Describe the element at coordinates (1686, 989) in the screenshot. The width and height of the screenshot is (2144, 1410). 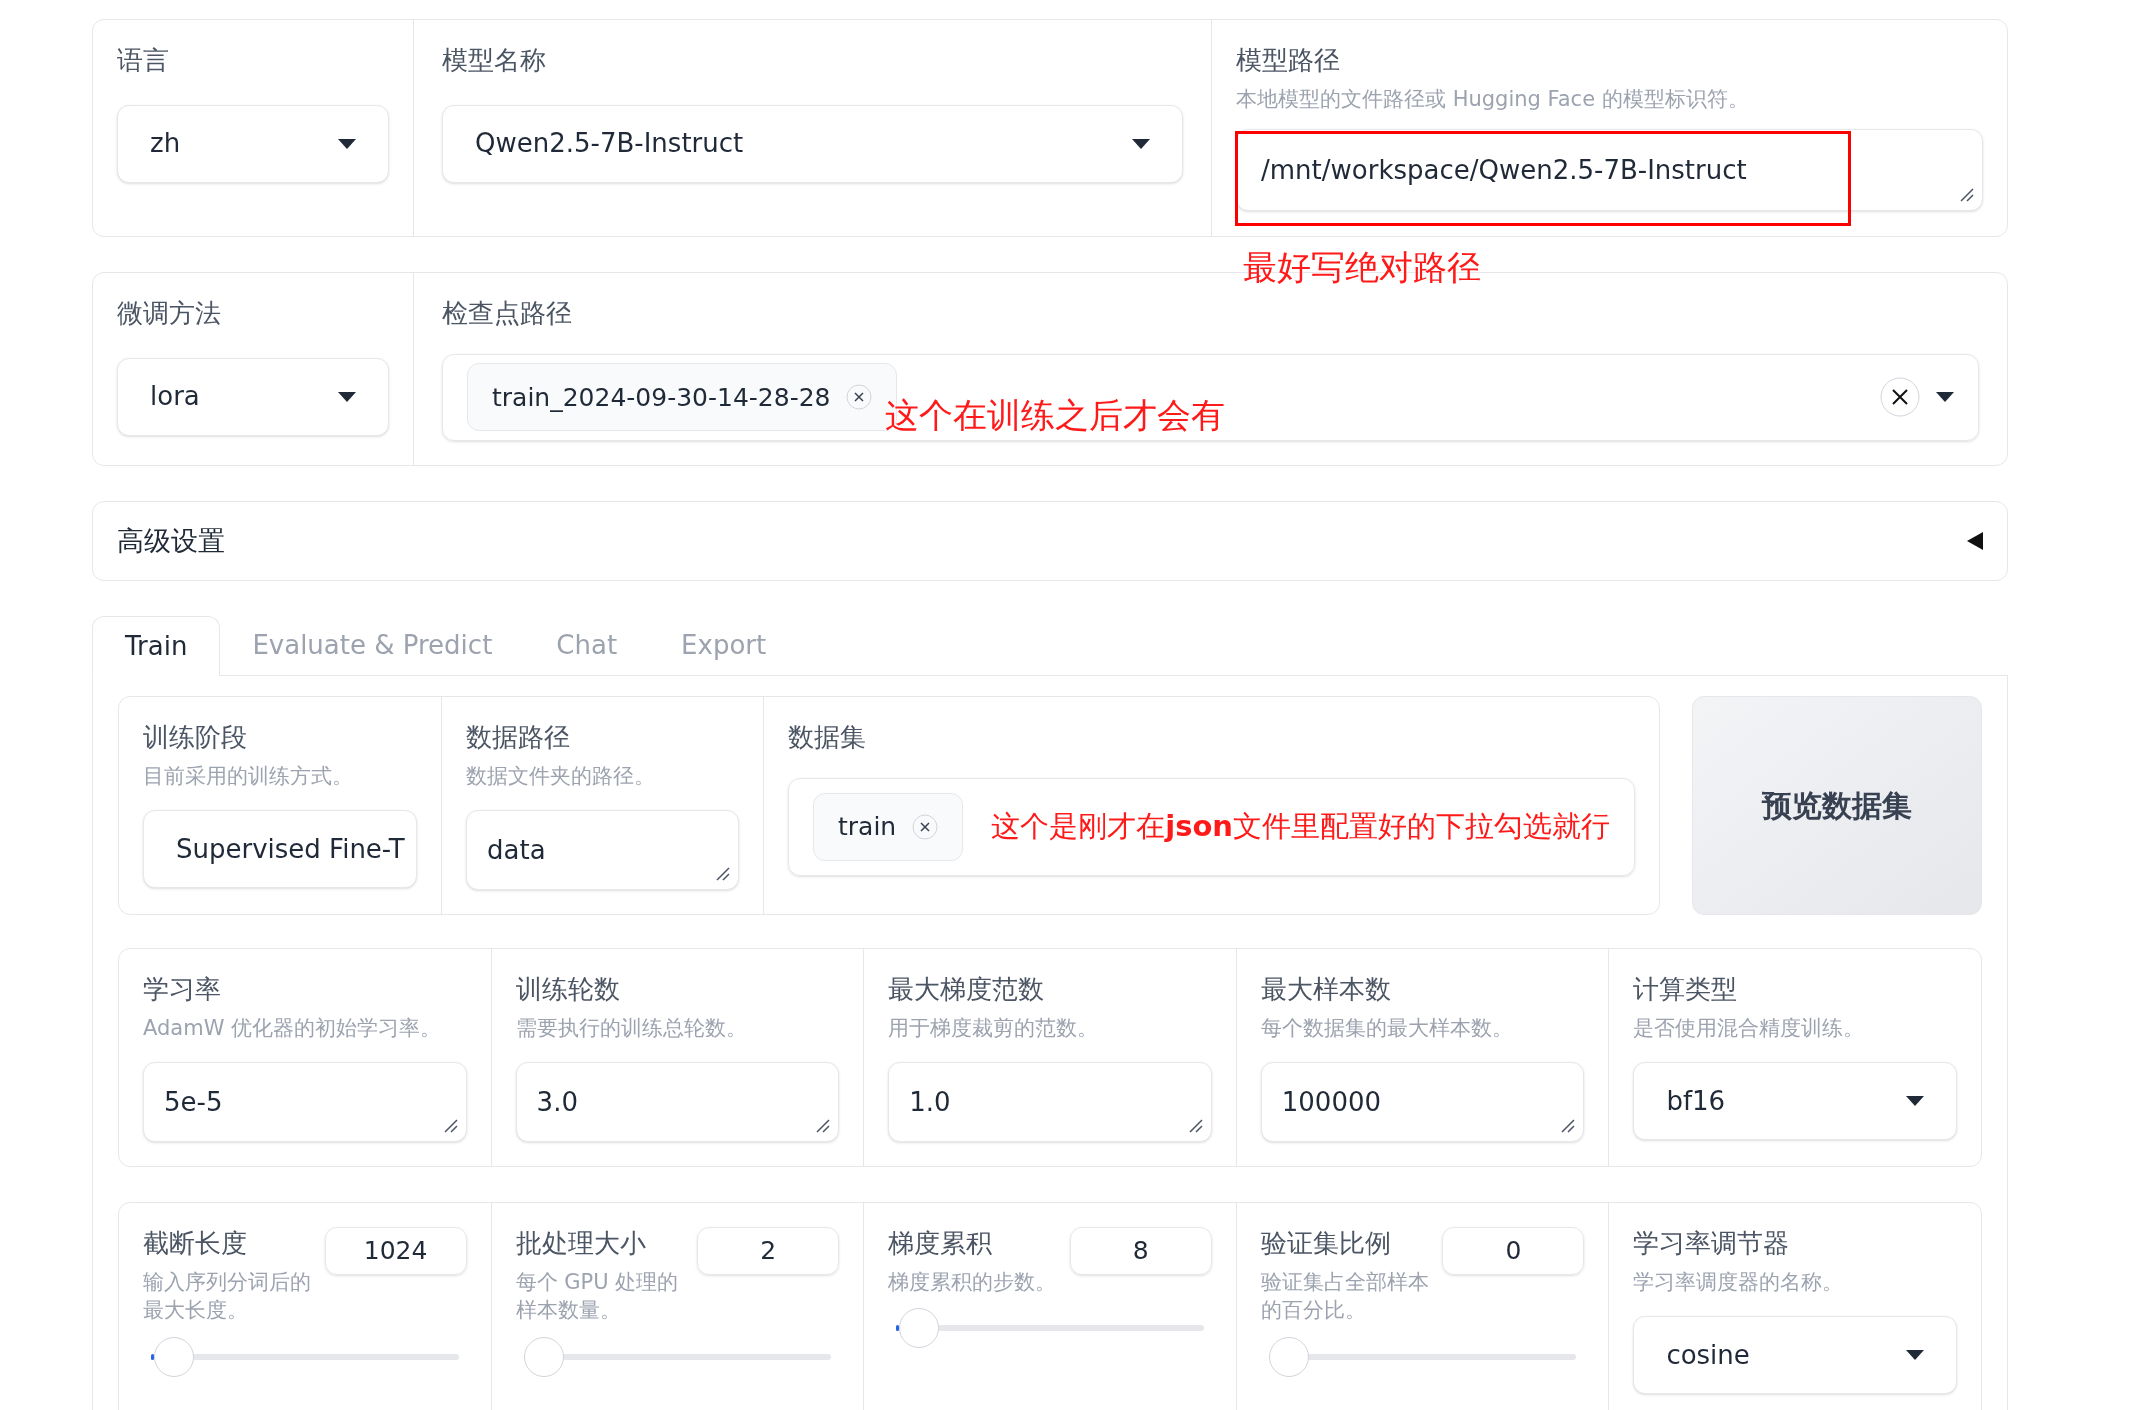
I see `field-label: 计算类型` at that location.